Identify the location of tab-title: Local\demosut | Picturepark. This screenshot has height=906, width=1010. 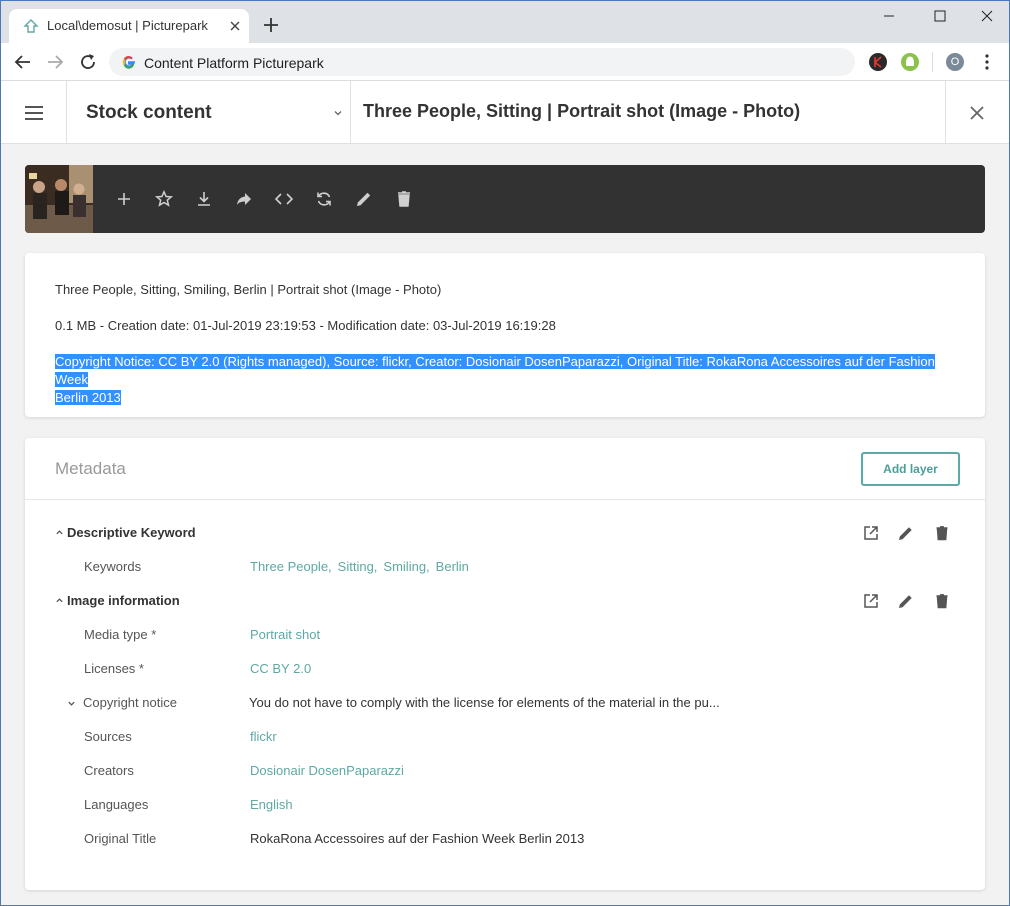
(127, 25).